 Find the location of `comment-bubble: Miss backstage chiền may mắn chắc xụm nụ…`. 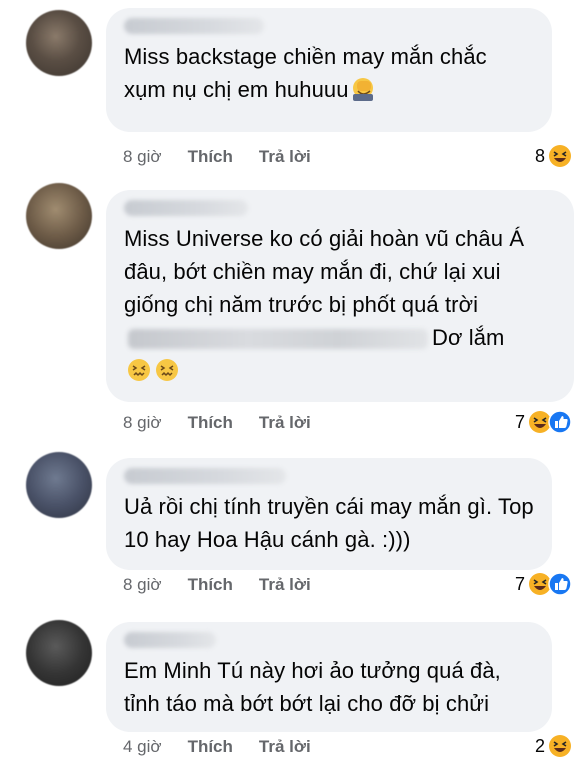

comment-bubble: Miss backstage chiền may mắn chắc xụm nụ… is located at coordinates (329, 70).